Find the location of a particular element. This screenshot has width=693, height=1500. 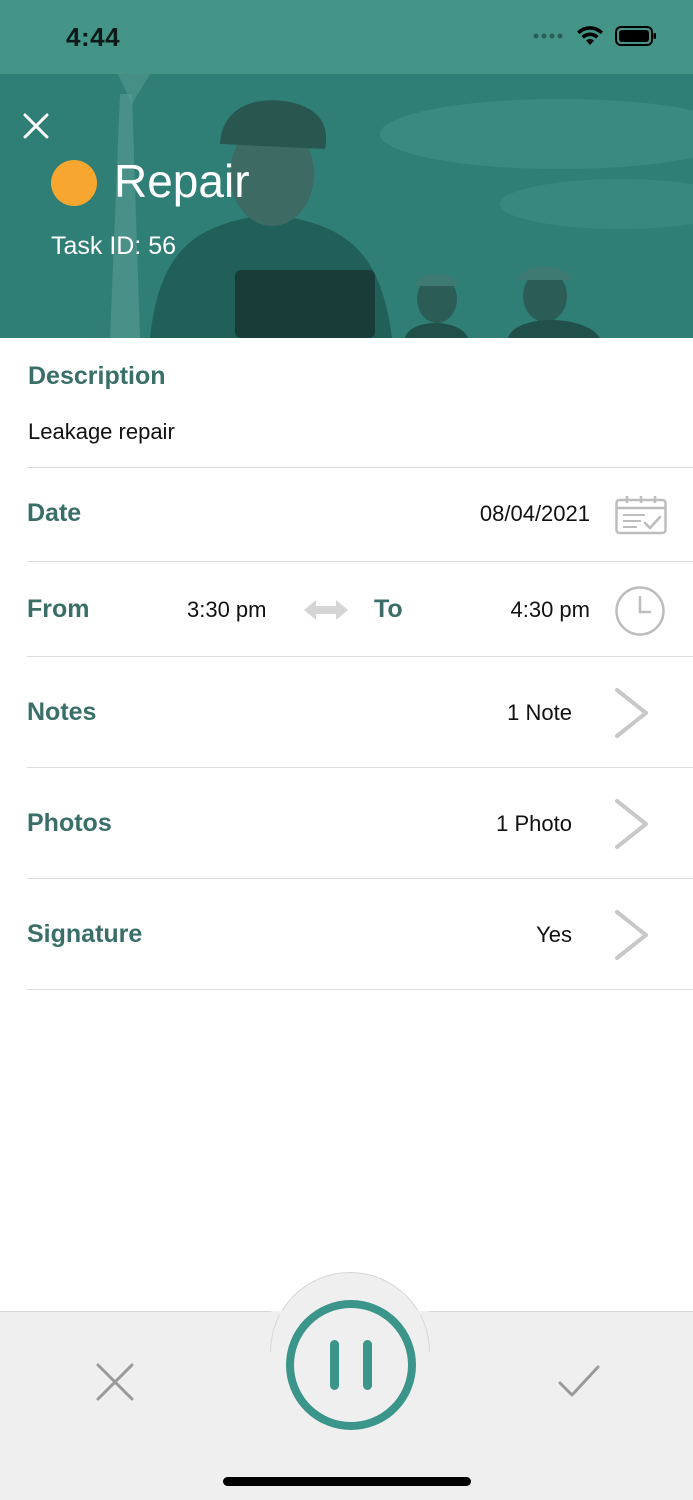

status-time: 4:44 is located at coordinates (93, 37).